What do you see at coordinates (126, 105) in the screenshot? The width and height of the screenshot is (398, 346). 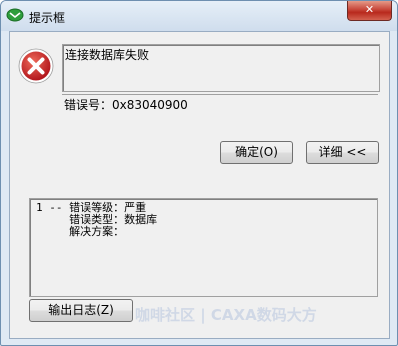 I see `error-code-text: 错误号：0x83040900` at bounding box center [126, 105].